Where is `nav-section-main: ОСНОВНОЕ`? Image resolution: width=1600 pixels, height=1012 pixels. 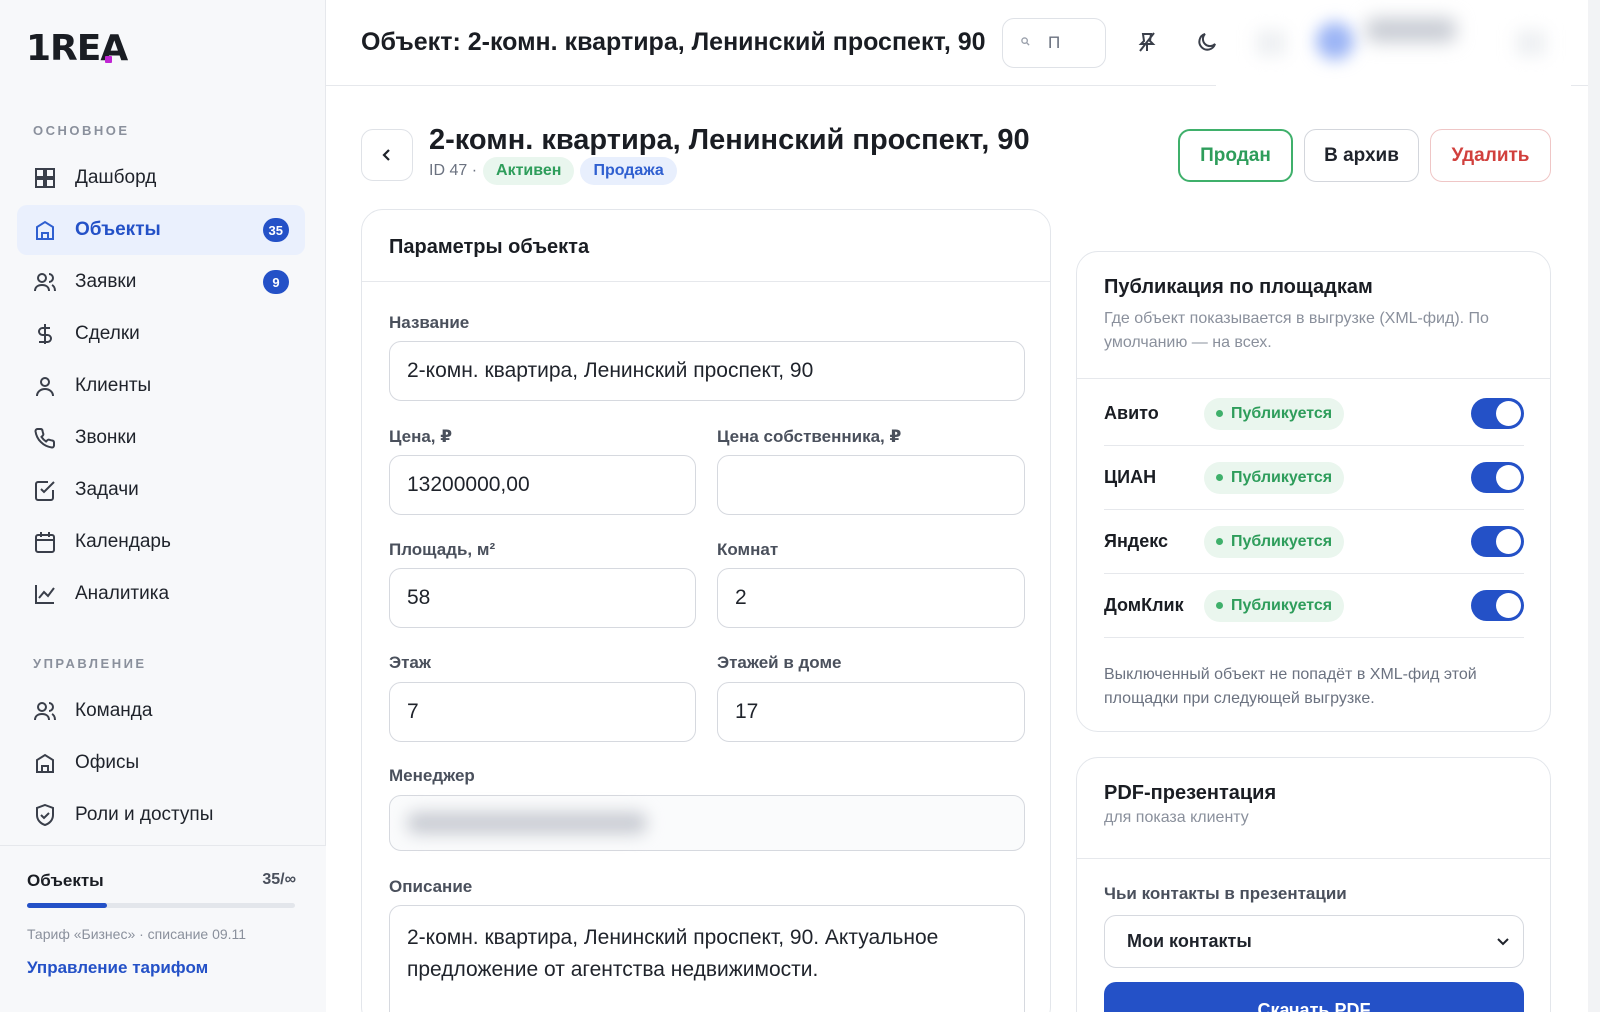 nav-section-main: ОСНОВНОЕ is located at coordinates (81, 130).